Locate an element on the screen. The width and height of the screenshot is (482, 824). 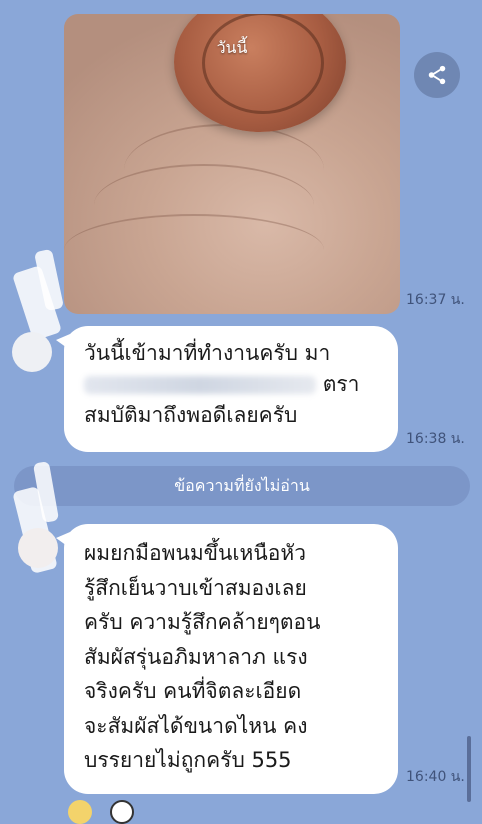
message-time: 16:37 น. is located at coordinates (435, 300).